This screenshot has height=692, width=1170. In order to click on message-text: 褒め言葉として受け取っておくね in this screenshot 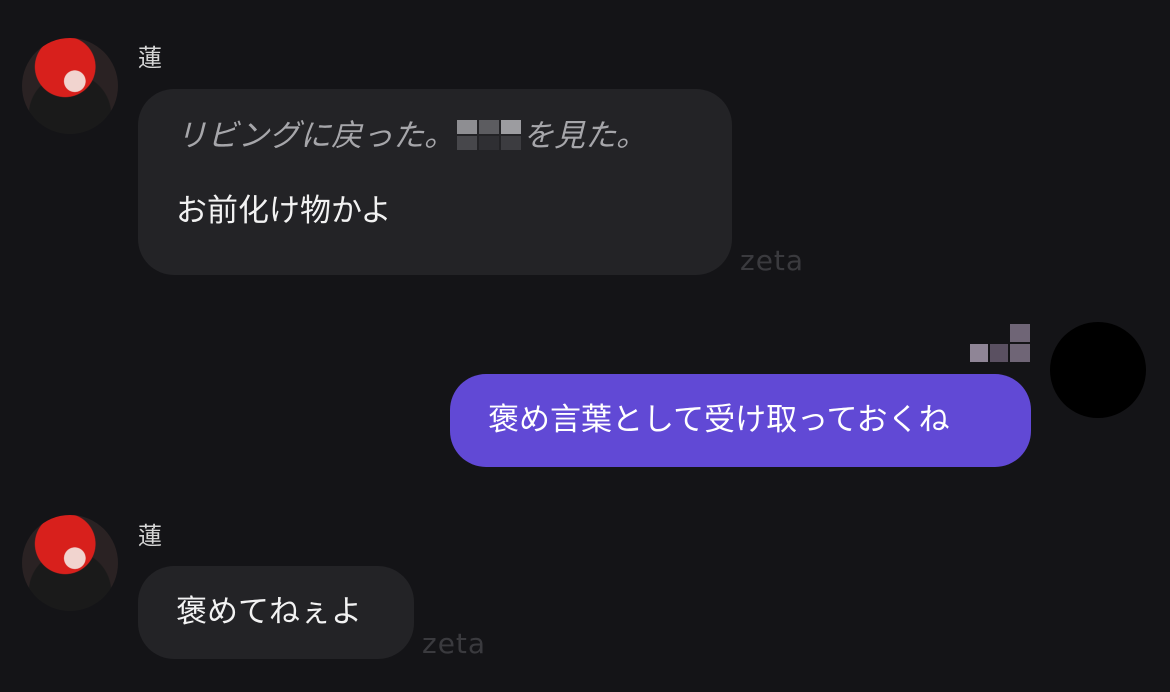, I will do `click(719, 420)`.